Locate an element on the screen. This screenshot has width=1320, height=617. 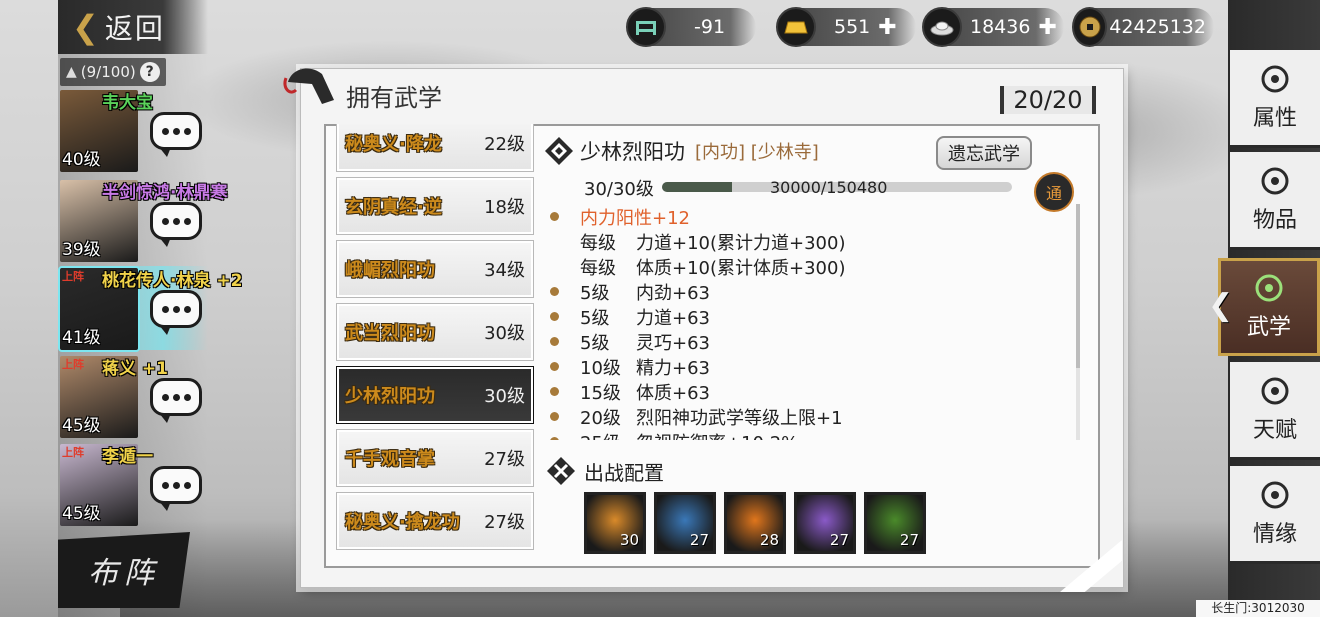
attribute-effect: 忽视防御率+10.2% is located at coordinates (717, 435).